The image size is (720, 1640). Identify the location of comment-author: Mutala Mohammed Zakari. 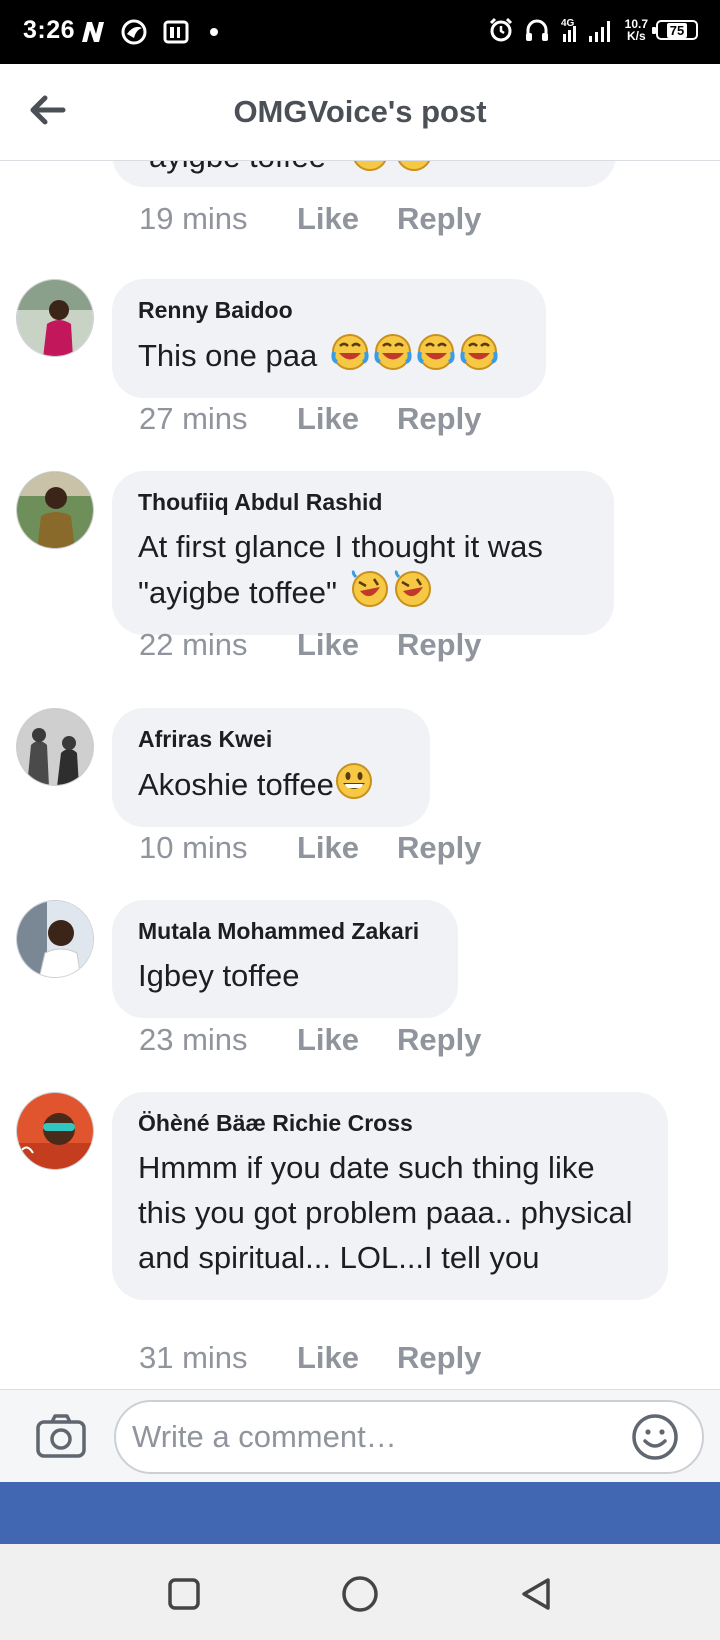
(285, 931).